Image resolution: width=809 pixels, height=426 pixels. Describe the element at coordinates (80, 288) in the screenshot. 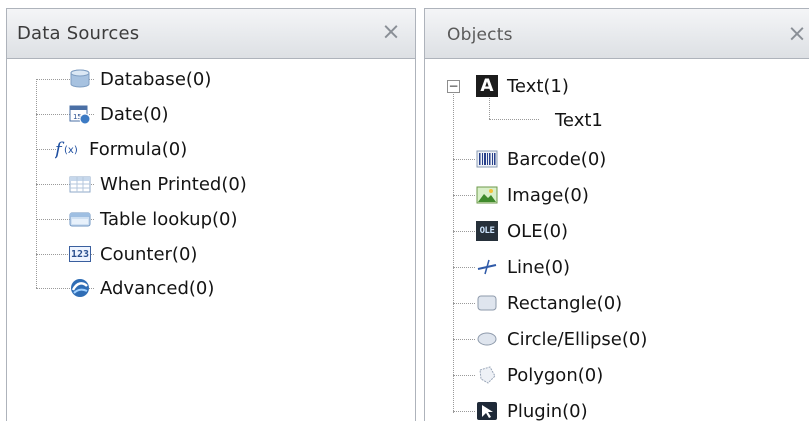

I see `advanced-icon` at that location.